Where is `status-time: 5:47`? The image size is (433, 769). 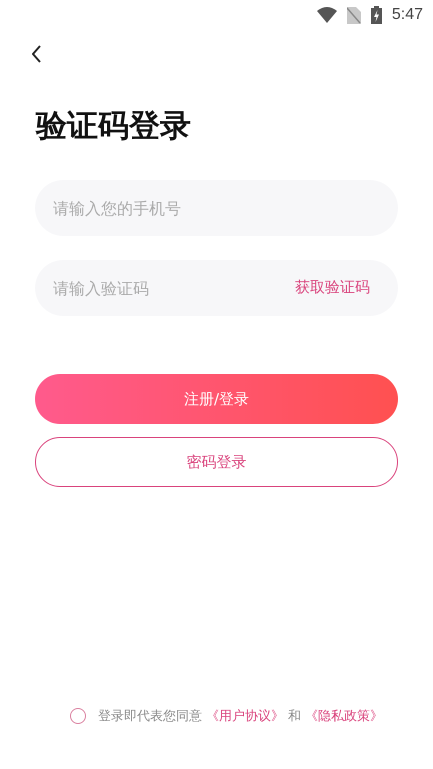 status-time: 5:47 is located at coordinates (407, 15).